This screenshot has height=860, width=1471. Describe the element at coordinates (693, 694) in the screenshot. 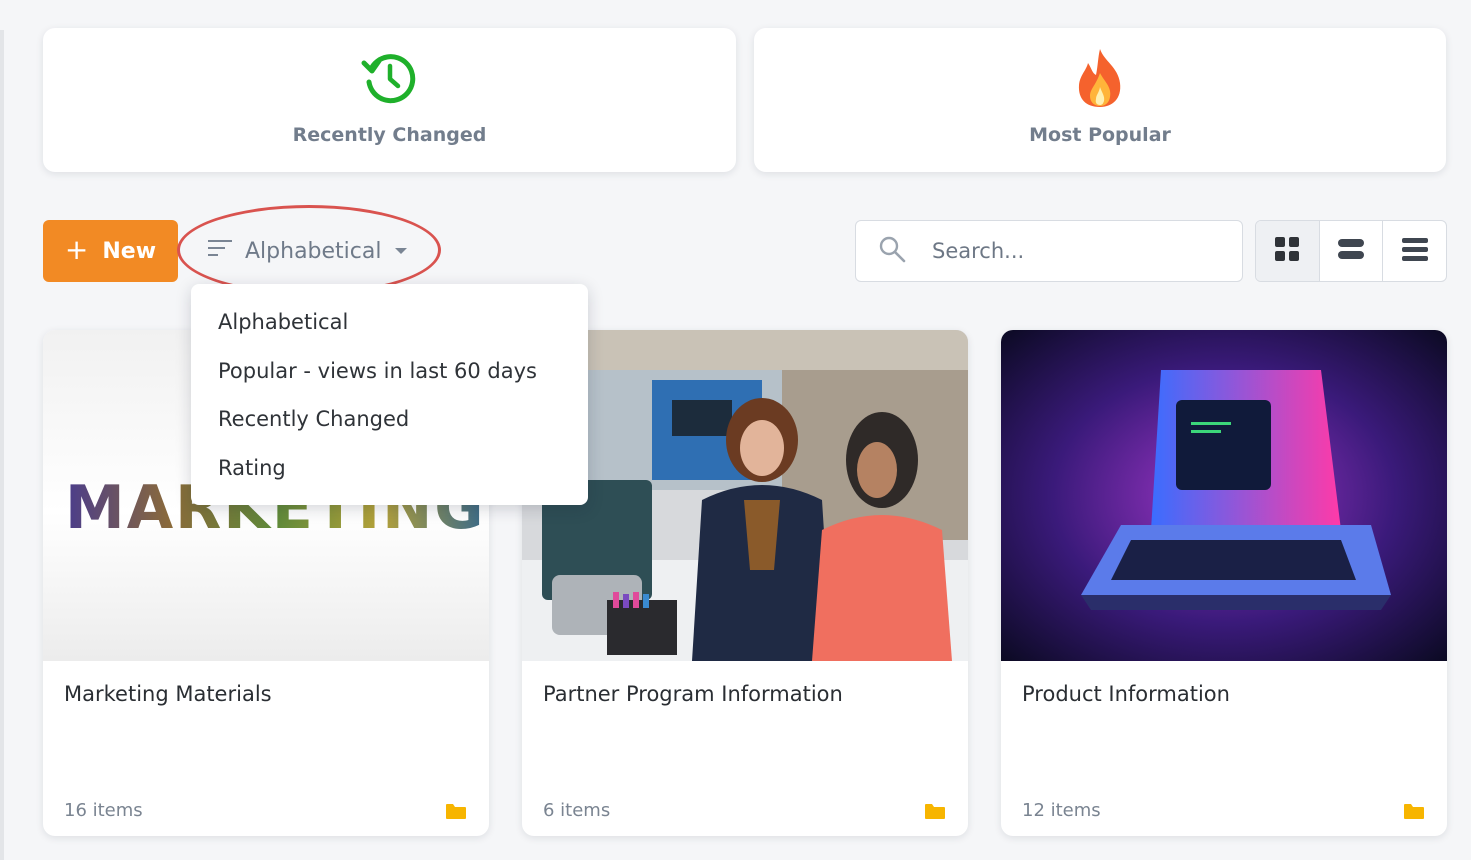

I see `folder-title: Partner Program Information` at that location.